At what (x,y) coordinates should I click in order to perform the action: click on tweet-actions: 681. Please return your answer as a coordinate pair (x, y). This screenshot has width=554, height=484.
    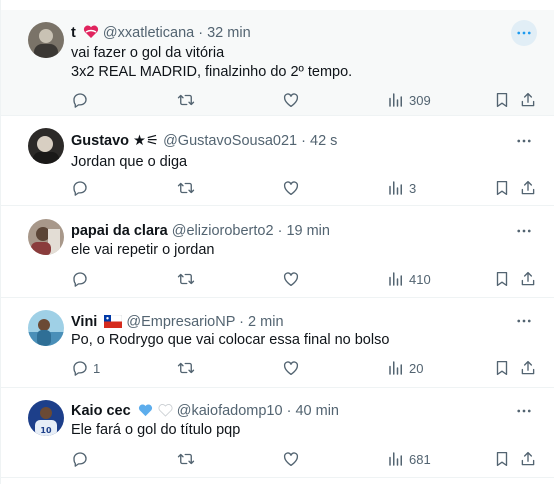
    Looking at the image, I should click on (277, 459).